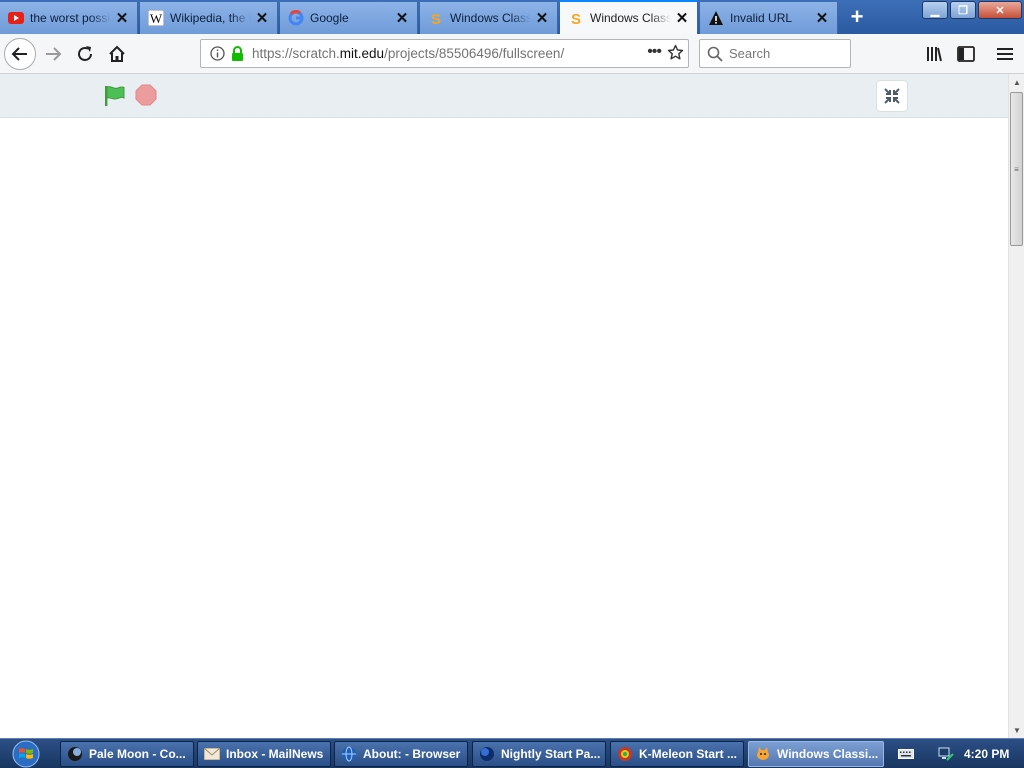 This screenshot has width=1024, height=768. I want to click on sidebar-button, so click(966, 54).